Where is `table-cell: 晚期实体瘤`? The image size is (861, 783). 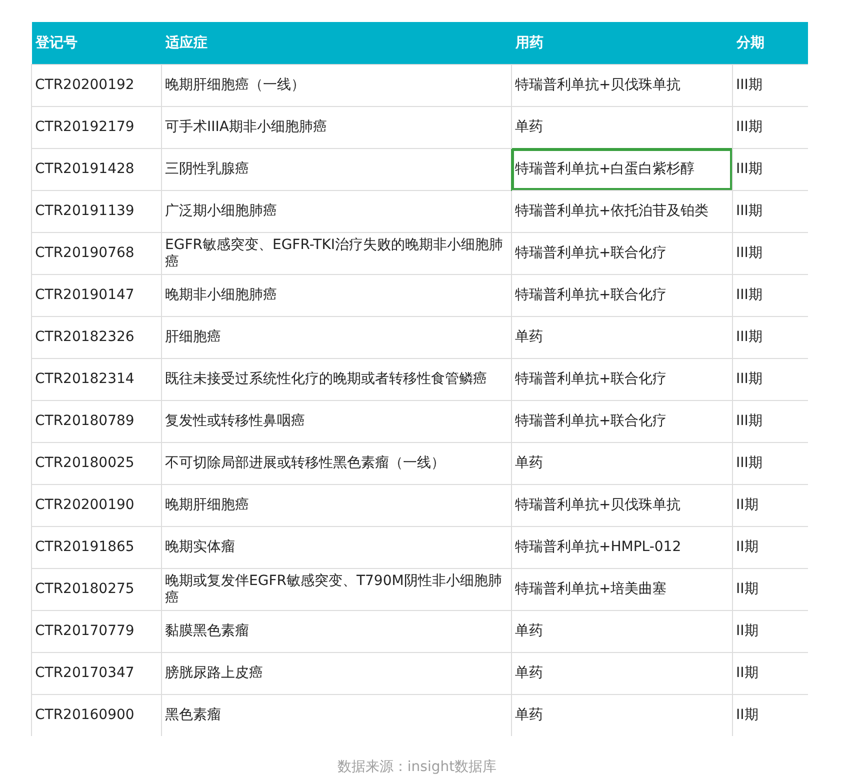 table-cell: 晚期实体瘤 is located at coordinates (337, 547).